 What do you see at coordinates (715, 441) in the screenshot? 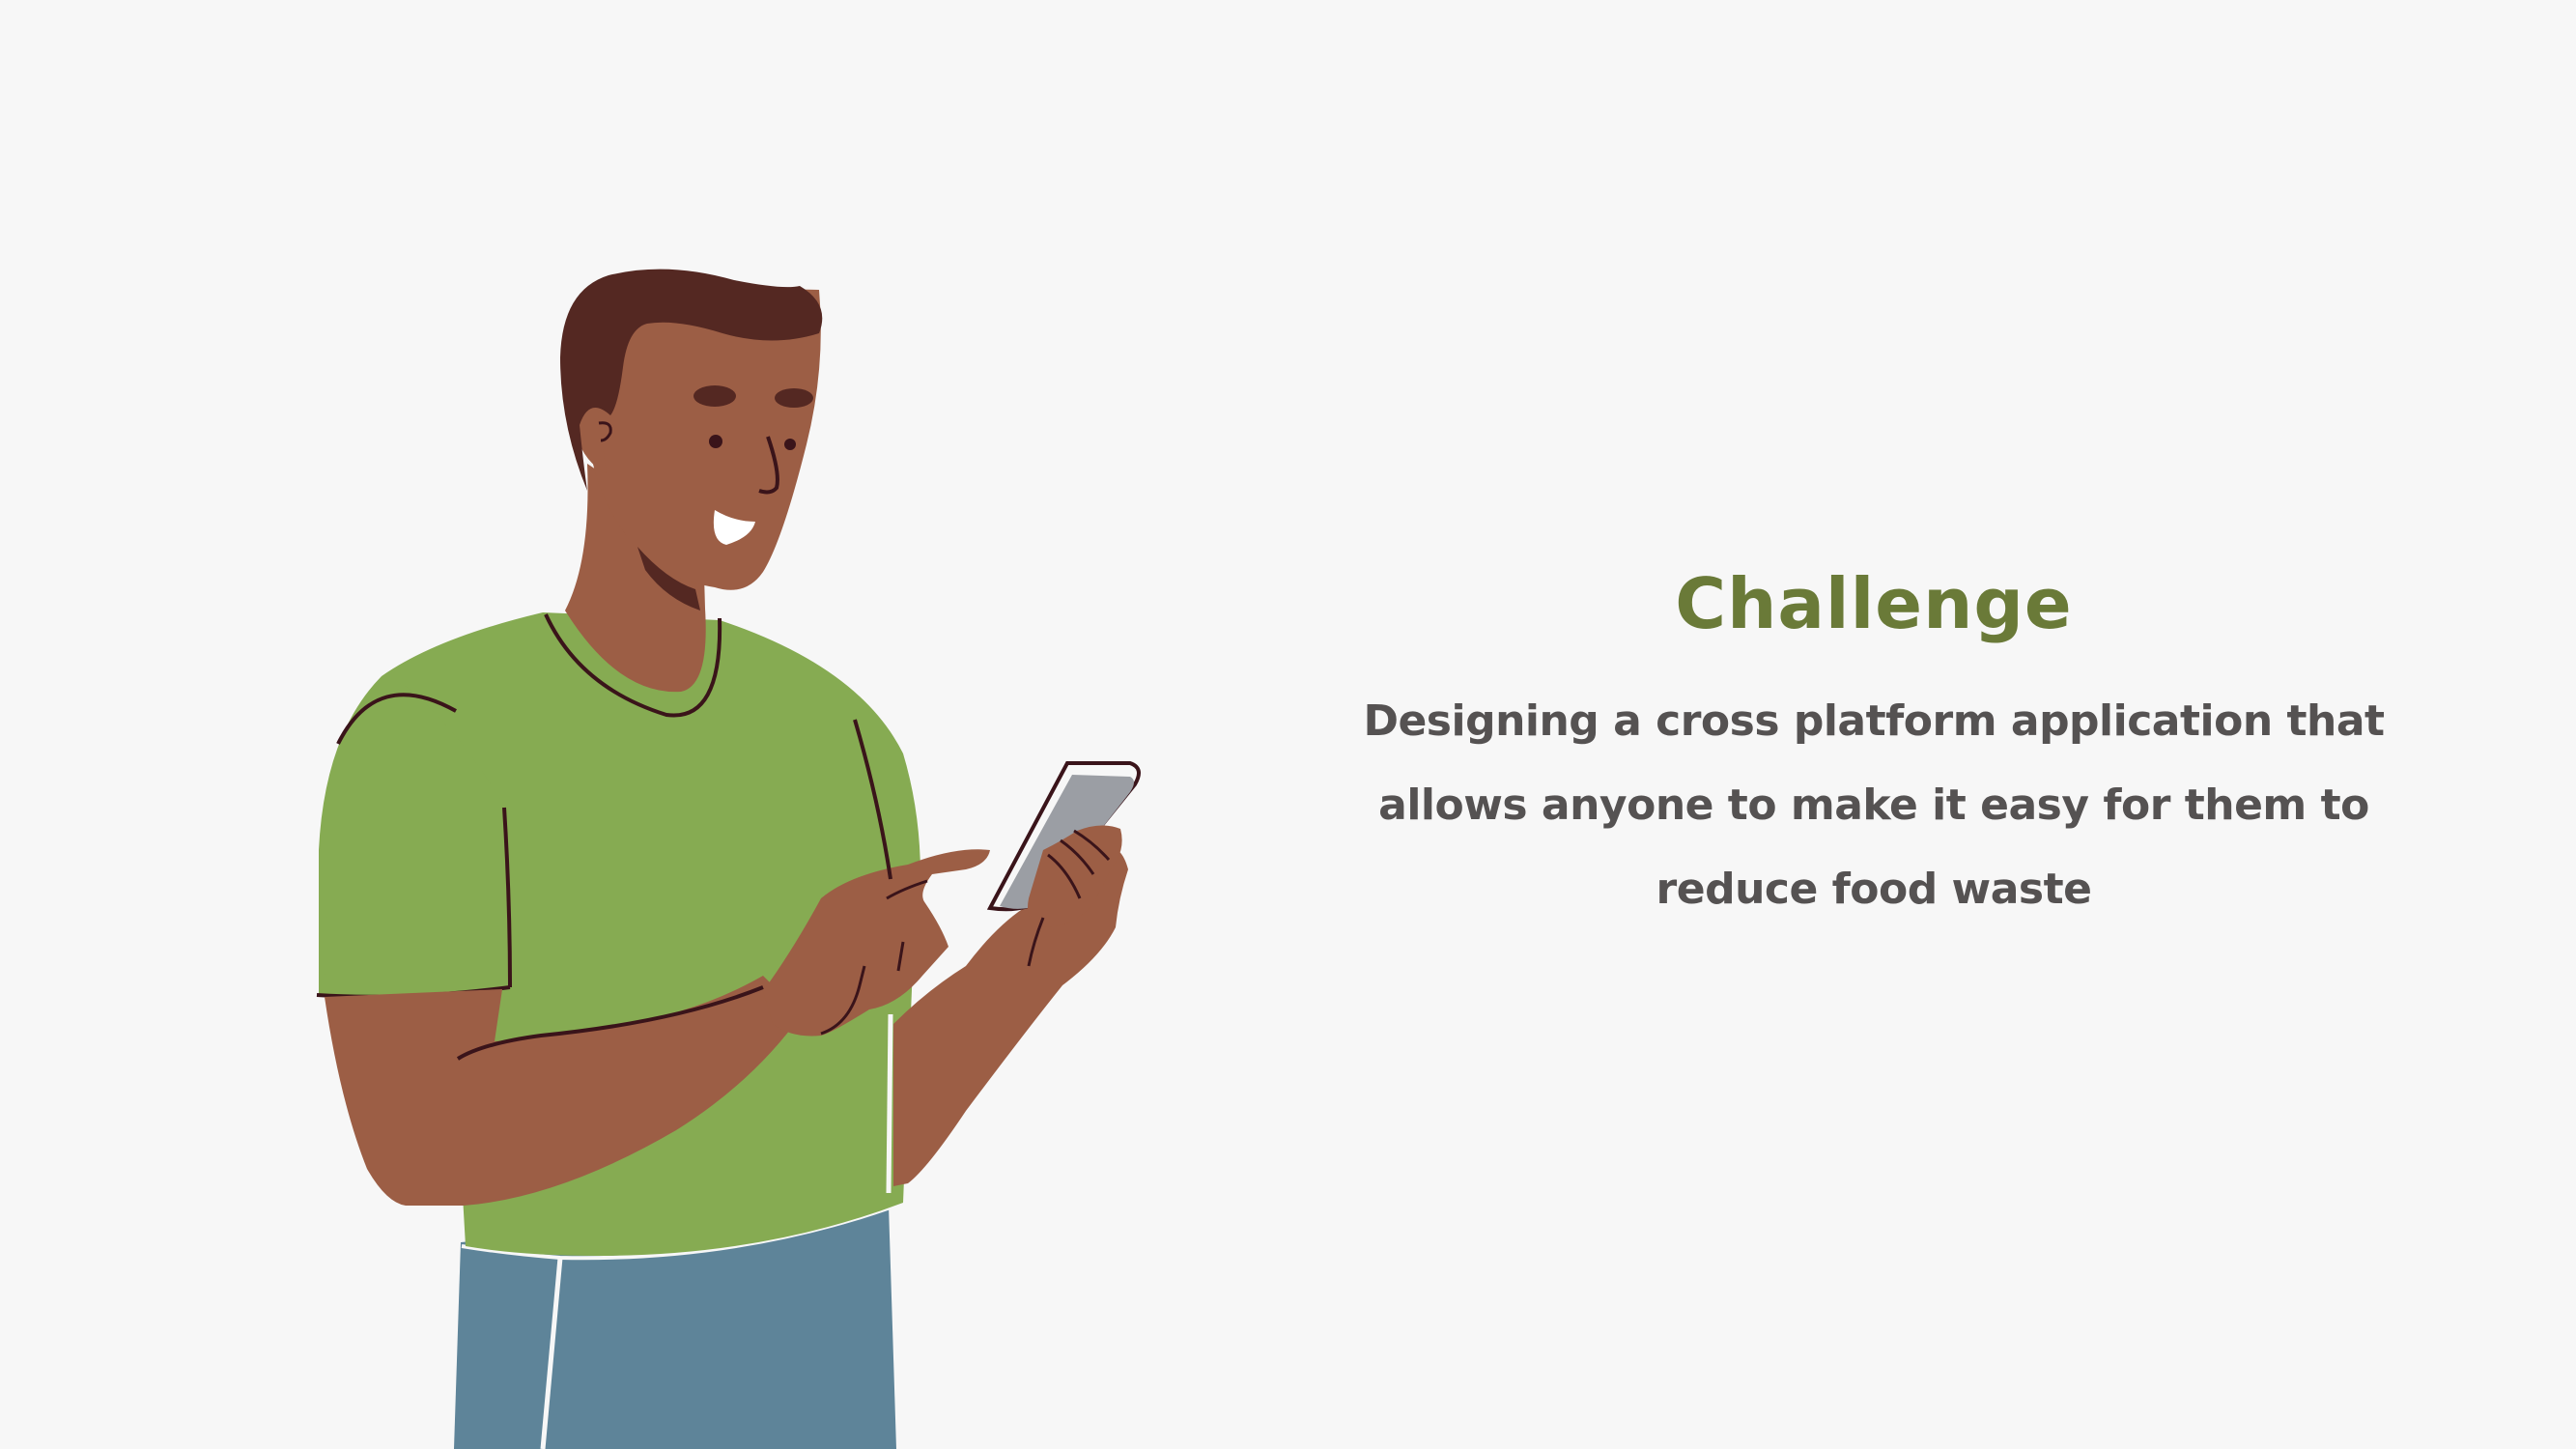
I see `left-eye` at bounding box center [715, 441].